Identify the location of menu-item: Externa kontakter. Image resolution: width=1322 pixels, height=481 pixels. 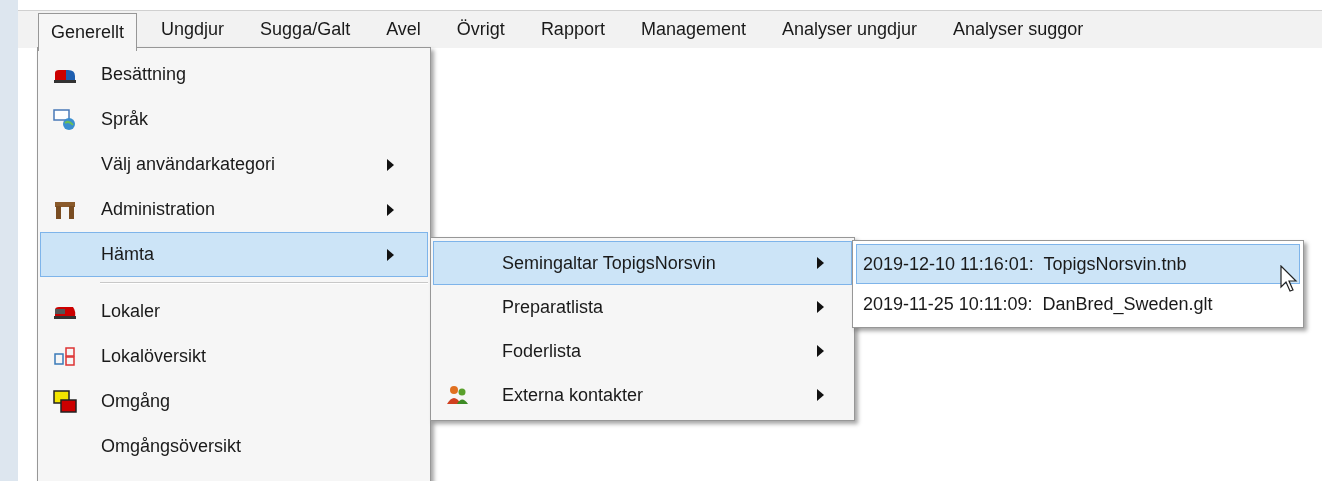
(642, 395).